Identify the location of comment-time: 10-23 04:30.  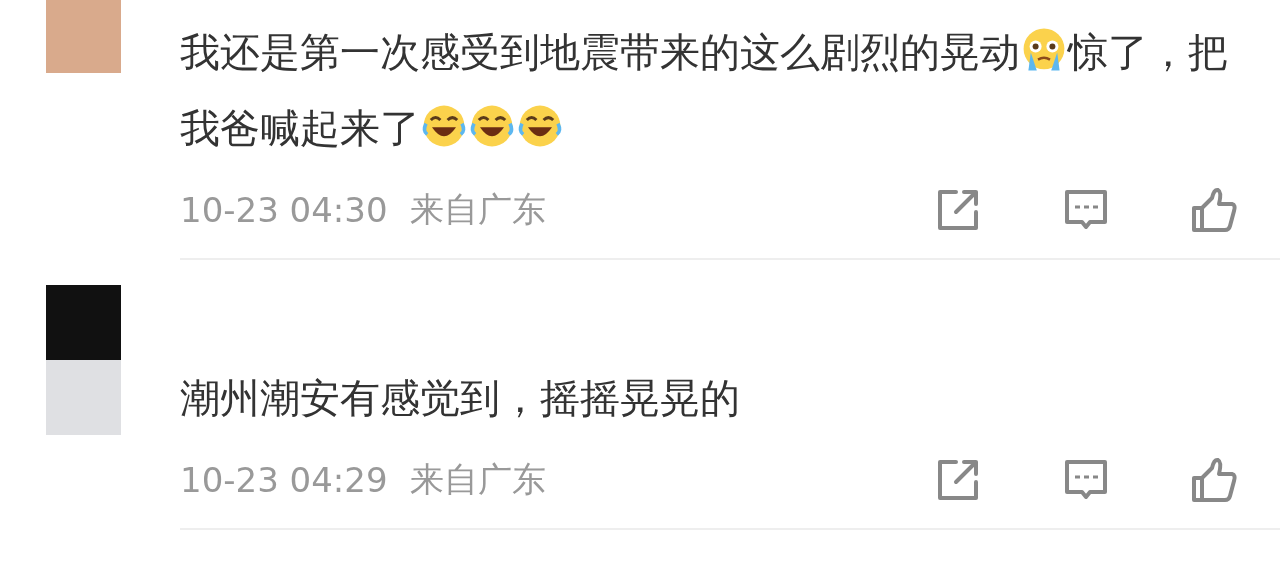
(284, 210).